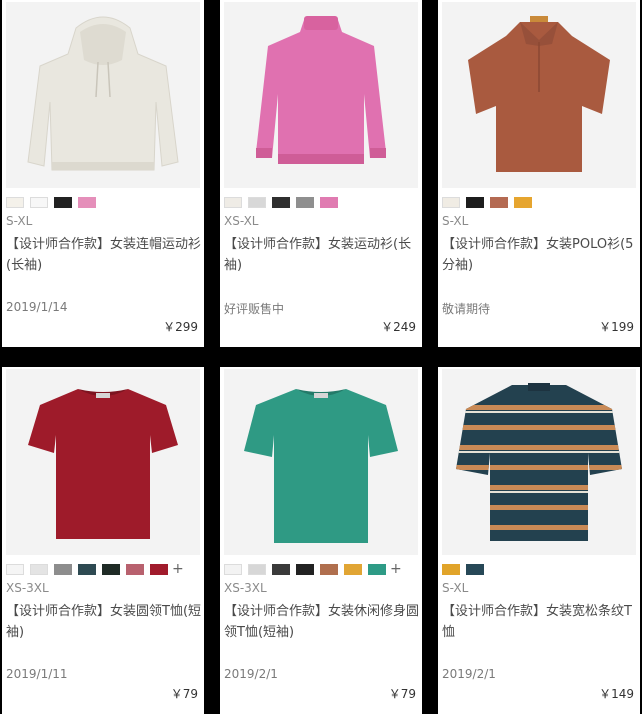 This screenshot has height=714, width=642. I want to click on product-image-red-tshirt, so click(103, 462).